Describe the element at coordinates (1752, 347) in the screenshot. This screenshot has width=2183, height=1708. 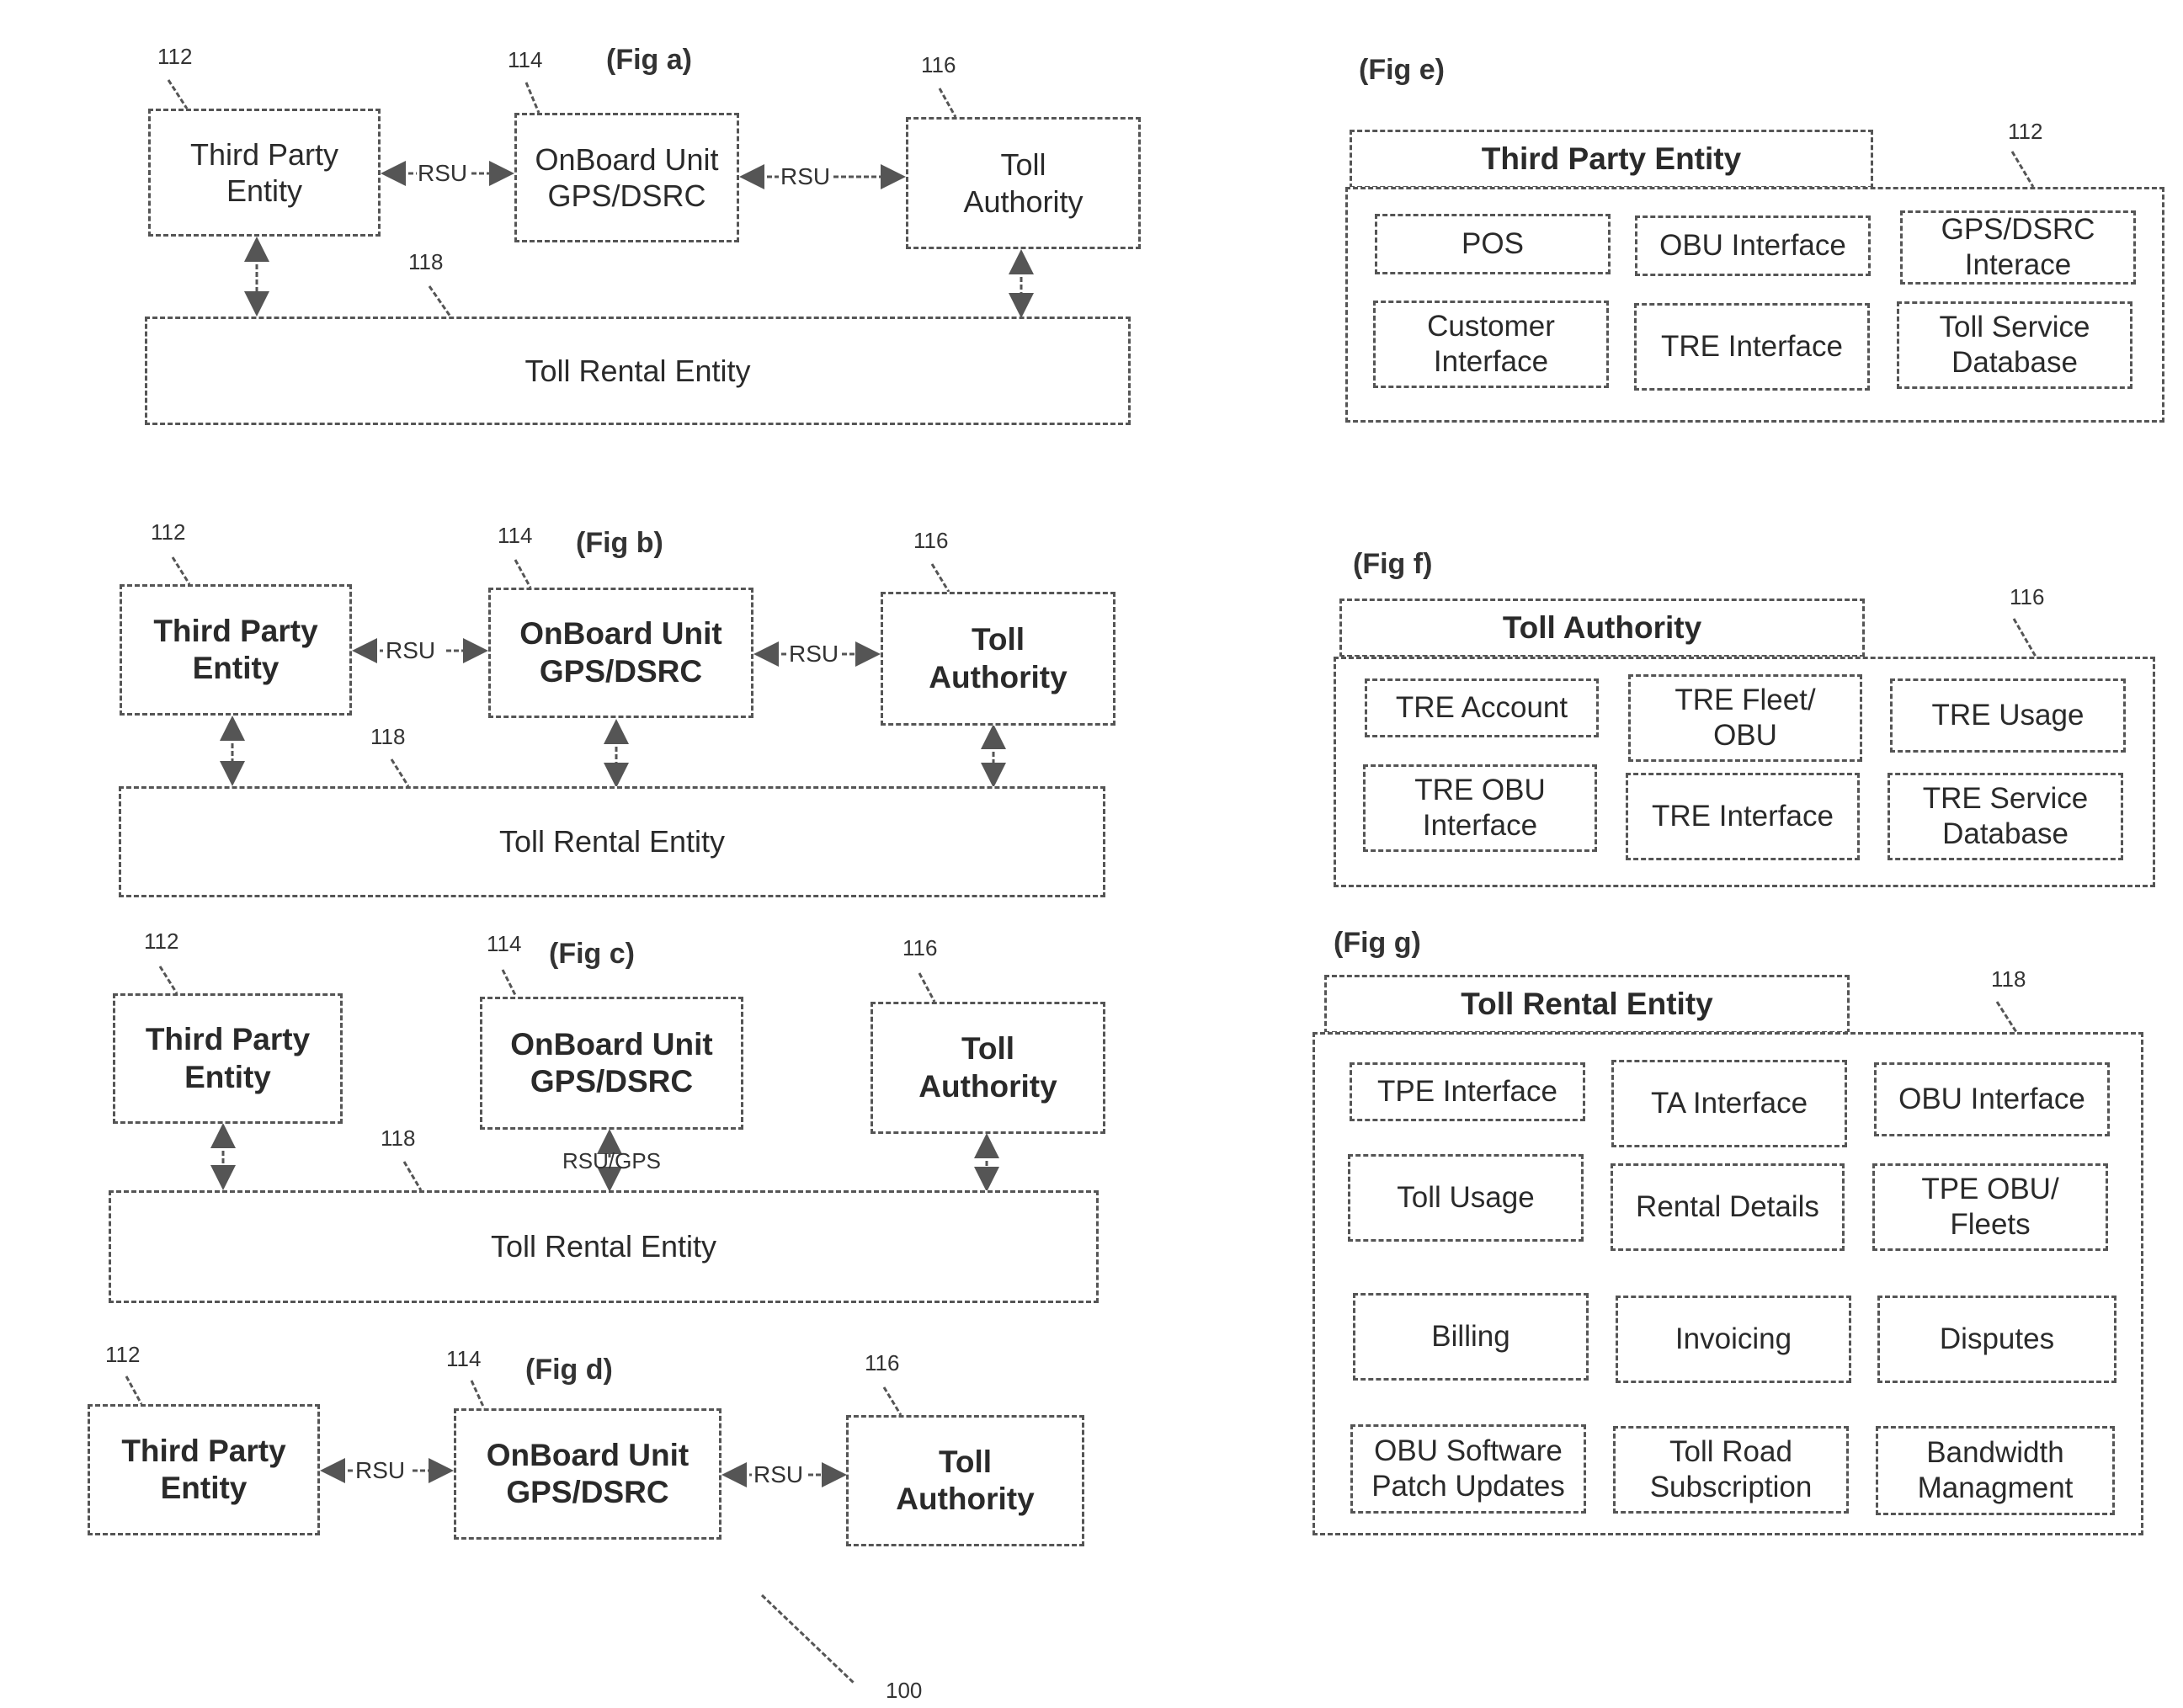
I see `fig-e-item-tre-interface: TRE Interface` at that location.